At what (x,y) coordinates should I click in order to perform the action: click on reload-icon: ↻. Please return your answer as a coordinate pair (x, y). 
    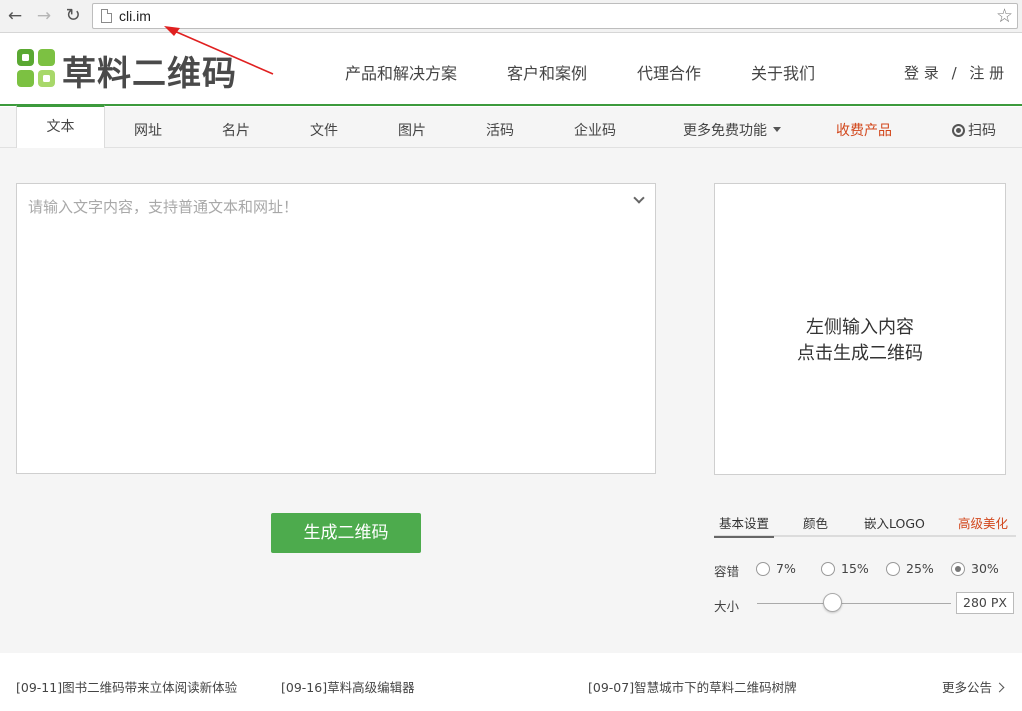
    Looking at the image, I should click on (73, 16).